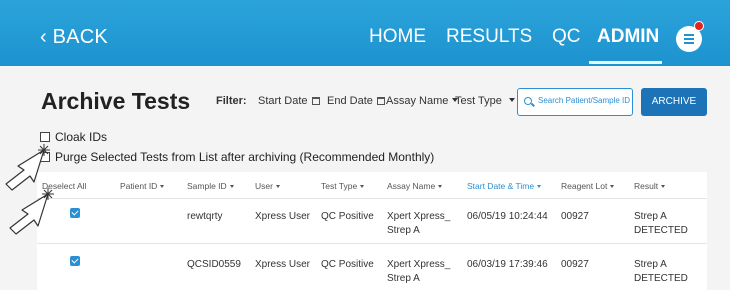  Describe the element at coordinates (507, 264) in the screenshot. I see `start-date-time-cell: 06/03/19 17:39:46` at that location.